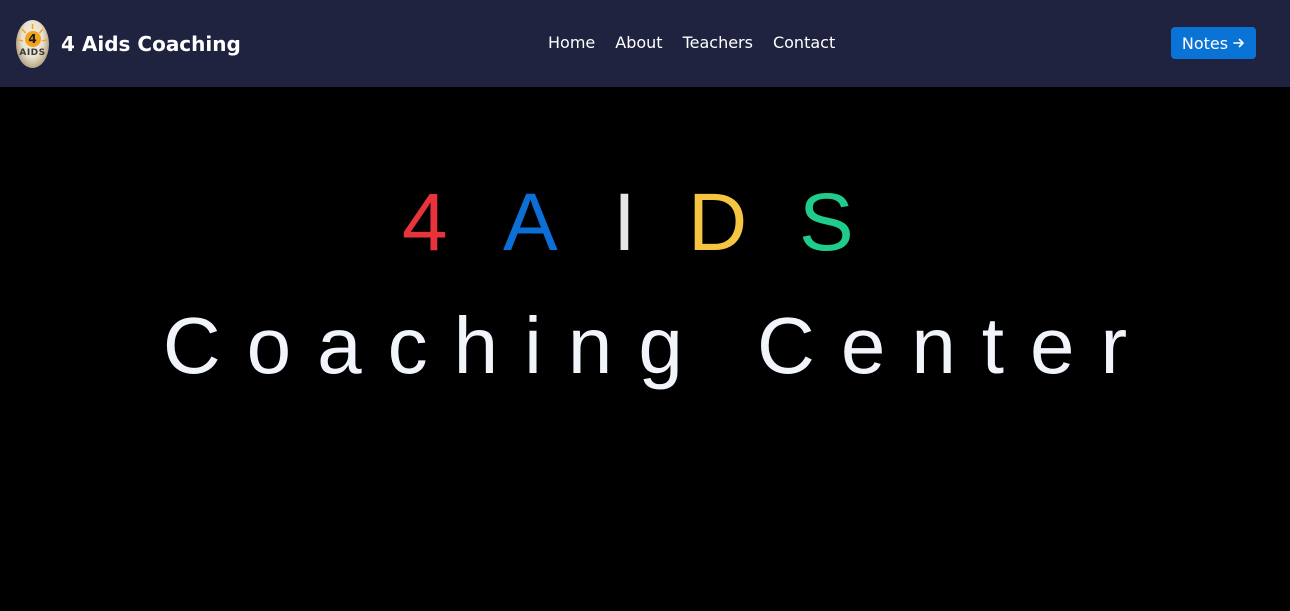 This screenshot has height=611, width=1290. What do you see at coordinates (718, 43) in the screenshot?
I see `nav-link-teachers: Teachers` at bounding box center [718, 43].